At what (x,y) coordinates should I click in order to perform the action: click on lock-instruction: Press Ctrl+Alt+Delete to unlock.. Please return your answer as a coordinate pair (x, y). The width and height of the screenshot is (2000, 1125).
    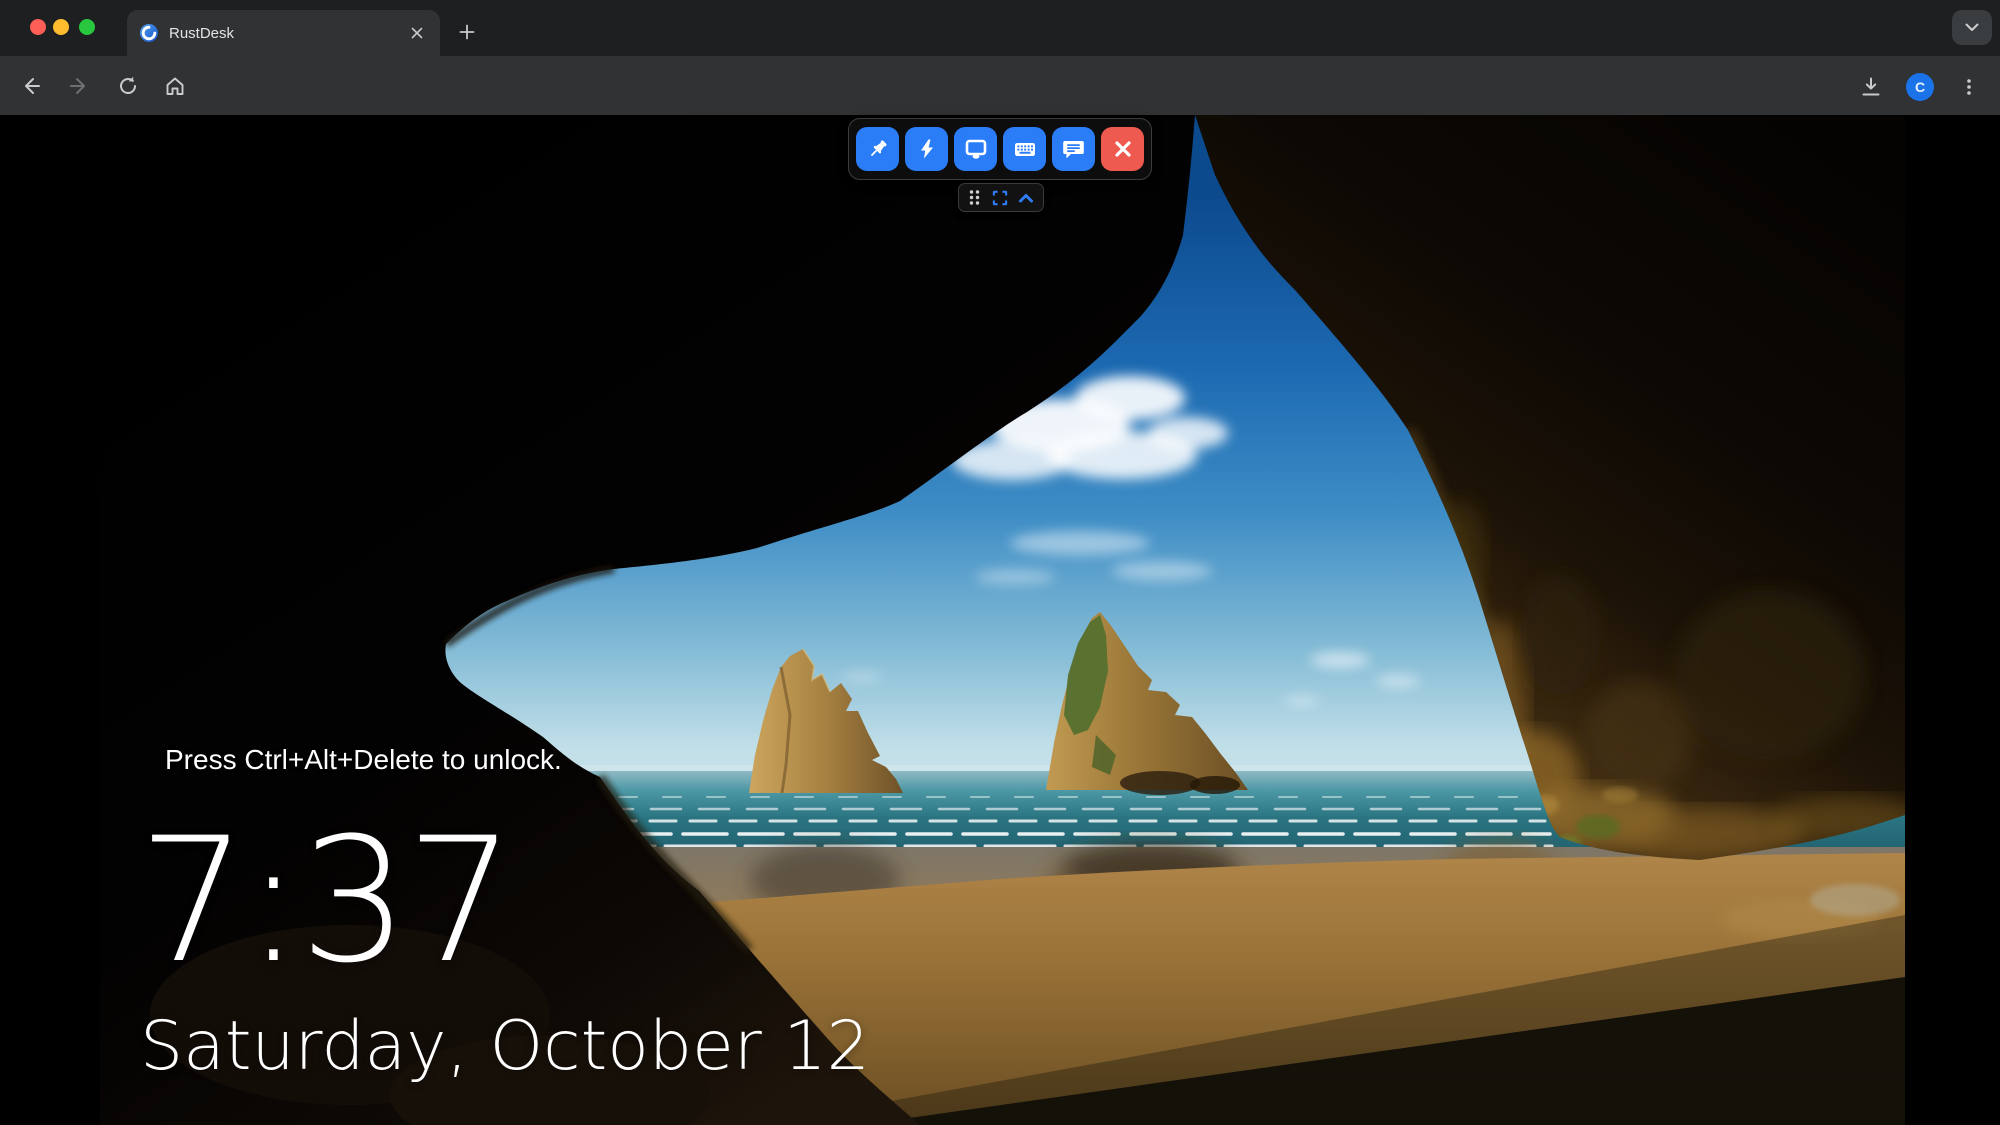
    Looking at the image, I should click on (363, 759).